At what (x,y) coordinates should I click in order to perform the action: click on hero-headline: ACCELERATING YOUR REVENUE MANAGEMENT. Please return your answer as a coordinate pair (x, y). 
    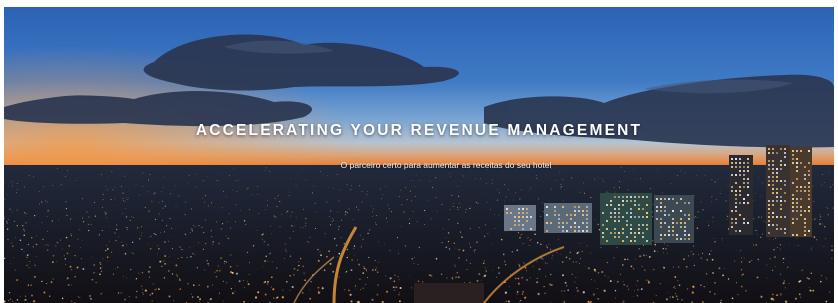
    Looking at the image, I should click on (419, 130).